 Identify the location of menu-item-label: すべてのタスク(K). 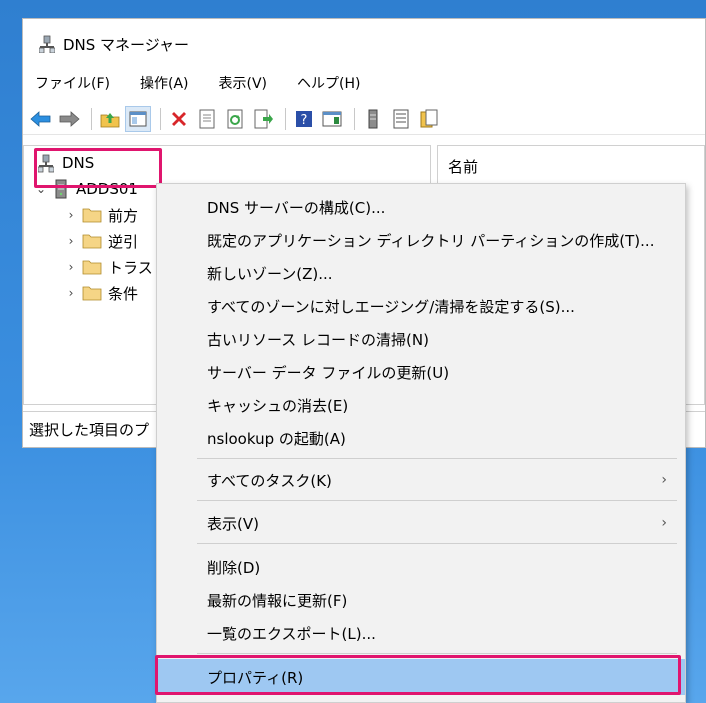
(269, 480).